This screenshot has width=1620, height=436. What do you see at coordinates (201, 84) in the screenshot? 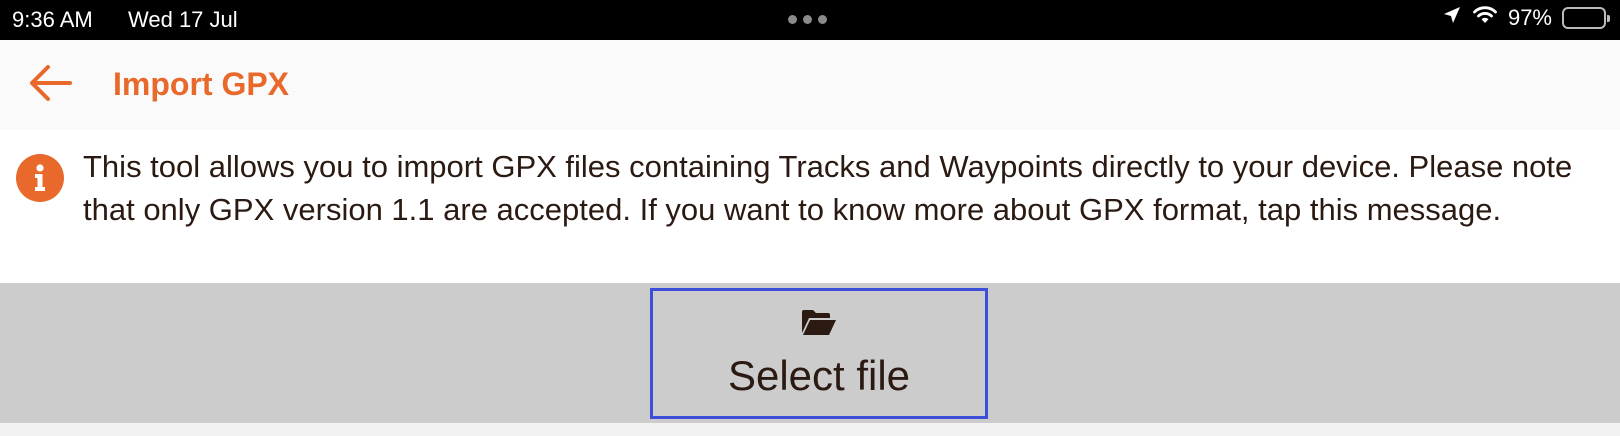
I see `page-title: Import GPX` at bounding box center [201, 84].